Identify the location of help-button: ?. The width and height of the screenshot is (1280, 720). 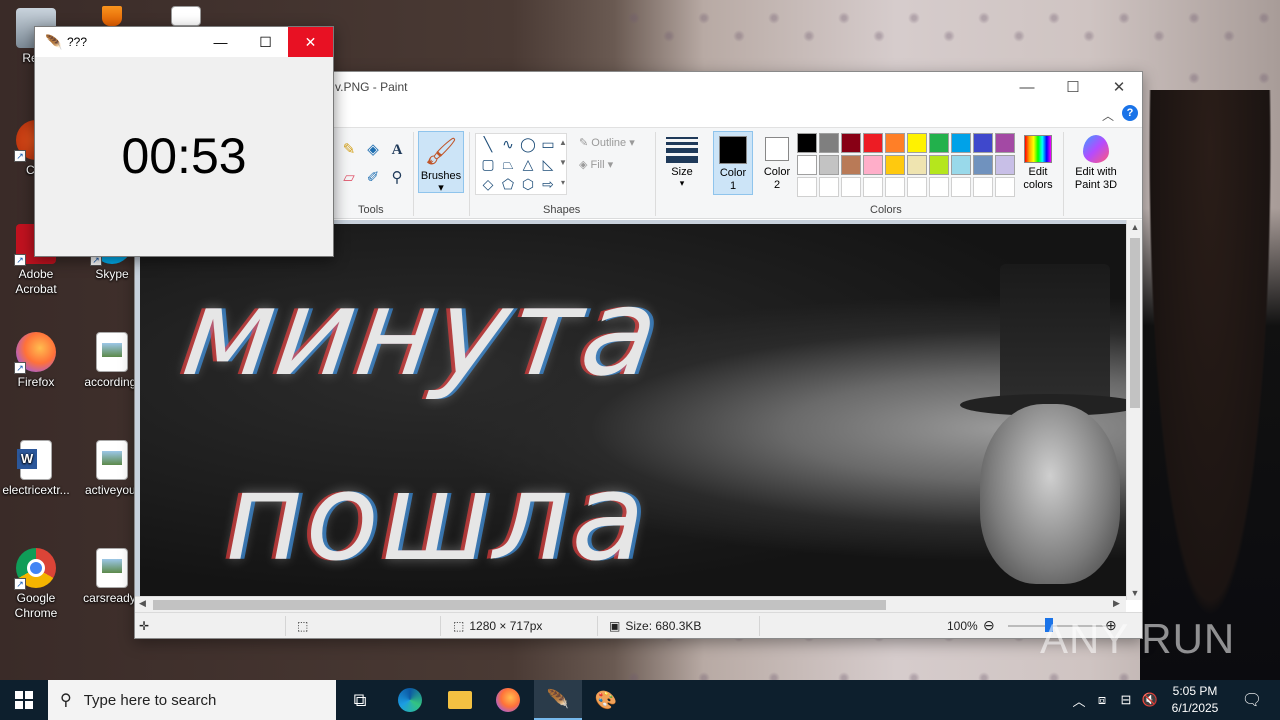
(1130, 113).